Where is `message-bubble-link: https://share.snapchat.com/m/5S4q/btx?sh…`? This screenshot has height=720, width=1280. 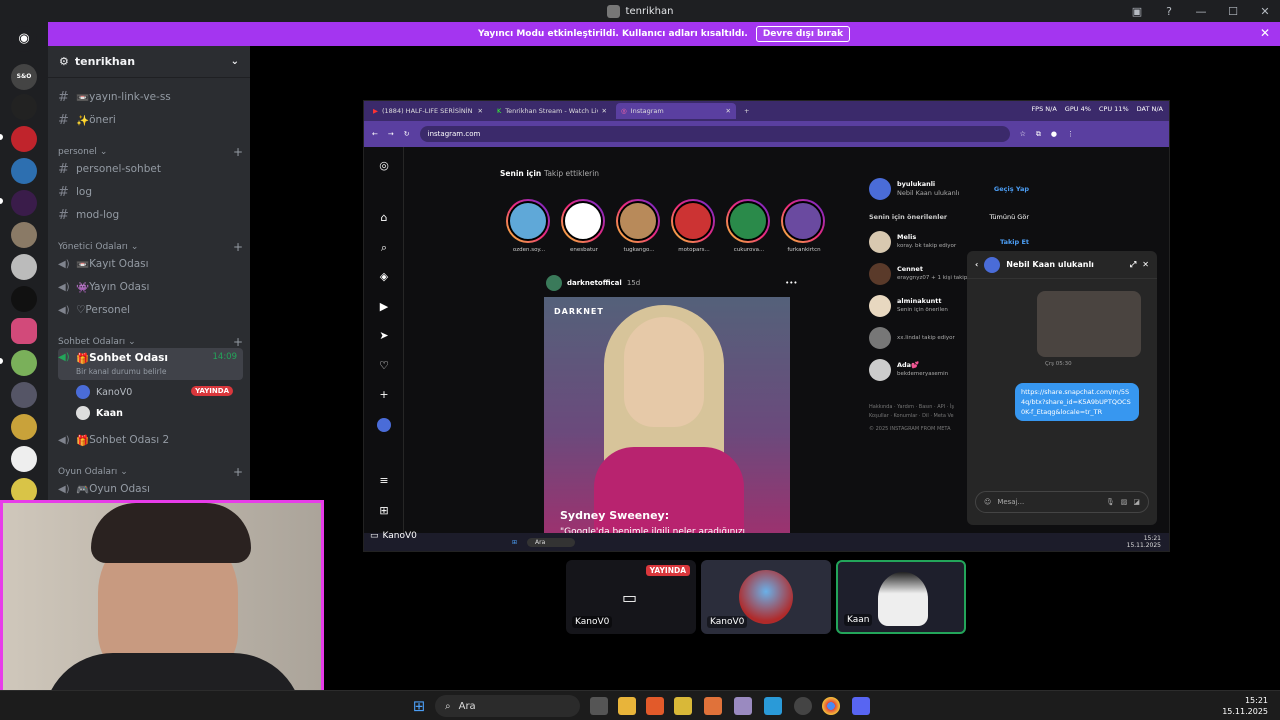
message-bubble-link: https://share.snapchat.com/m/5S4q/btx?sh… is located at coordinates (1077, 402).